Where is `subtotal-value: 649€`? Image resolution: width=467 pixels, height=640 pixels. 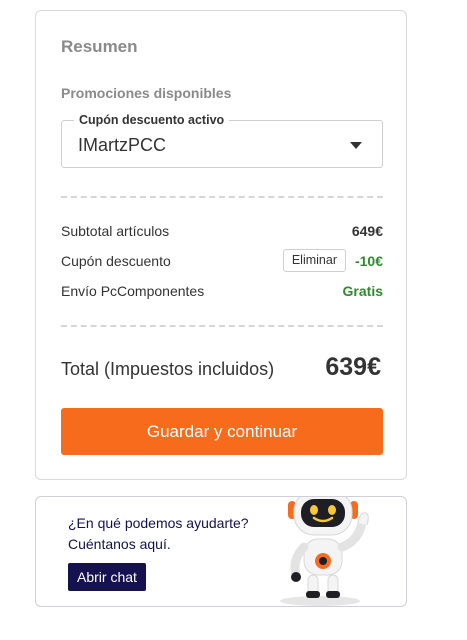
subtotal-value: 649€ is located at coordinates (367, 231).